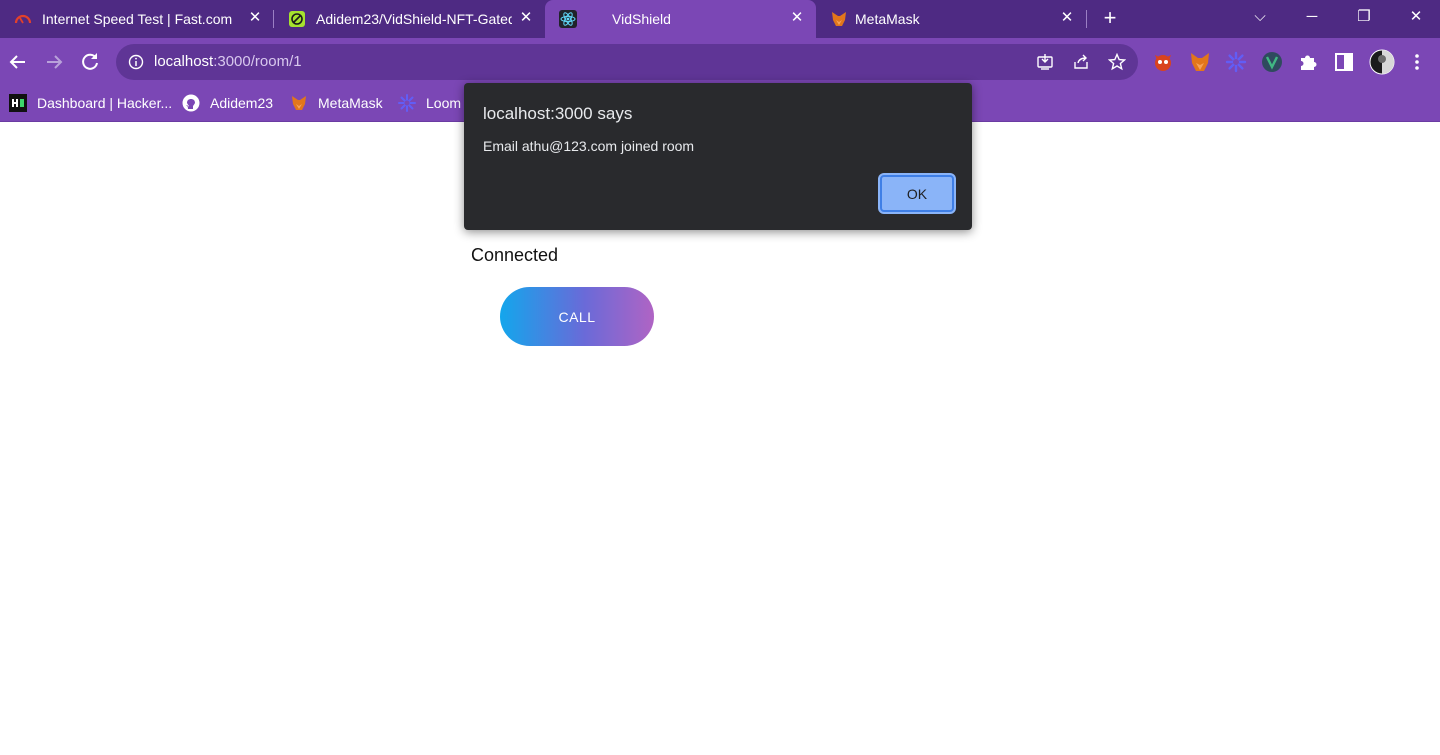  I want to click on window-close-button: ✕, so click(1416, 17).